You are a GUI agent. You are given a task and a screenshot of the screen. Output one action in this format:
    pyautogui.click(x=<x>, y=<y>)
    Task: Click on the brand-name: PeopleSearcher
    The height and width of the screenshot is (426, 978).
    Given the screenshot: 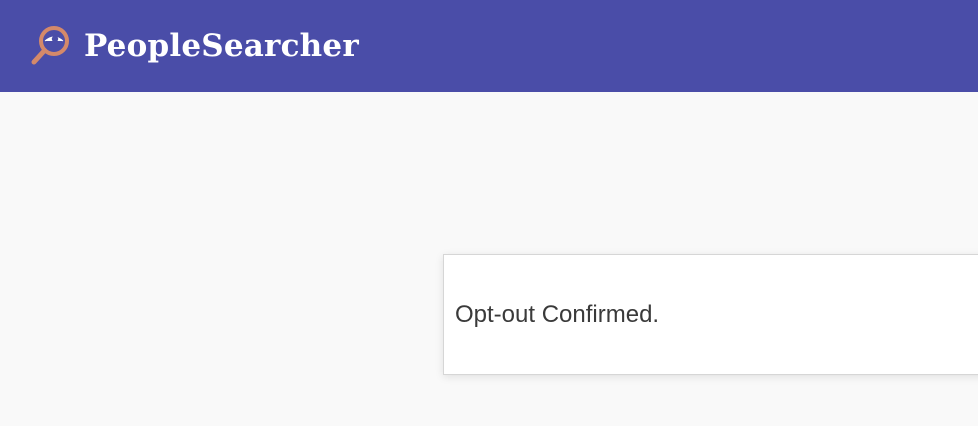 What is the action you would take?
    pyautogui.click(x=221, y=45)
    